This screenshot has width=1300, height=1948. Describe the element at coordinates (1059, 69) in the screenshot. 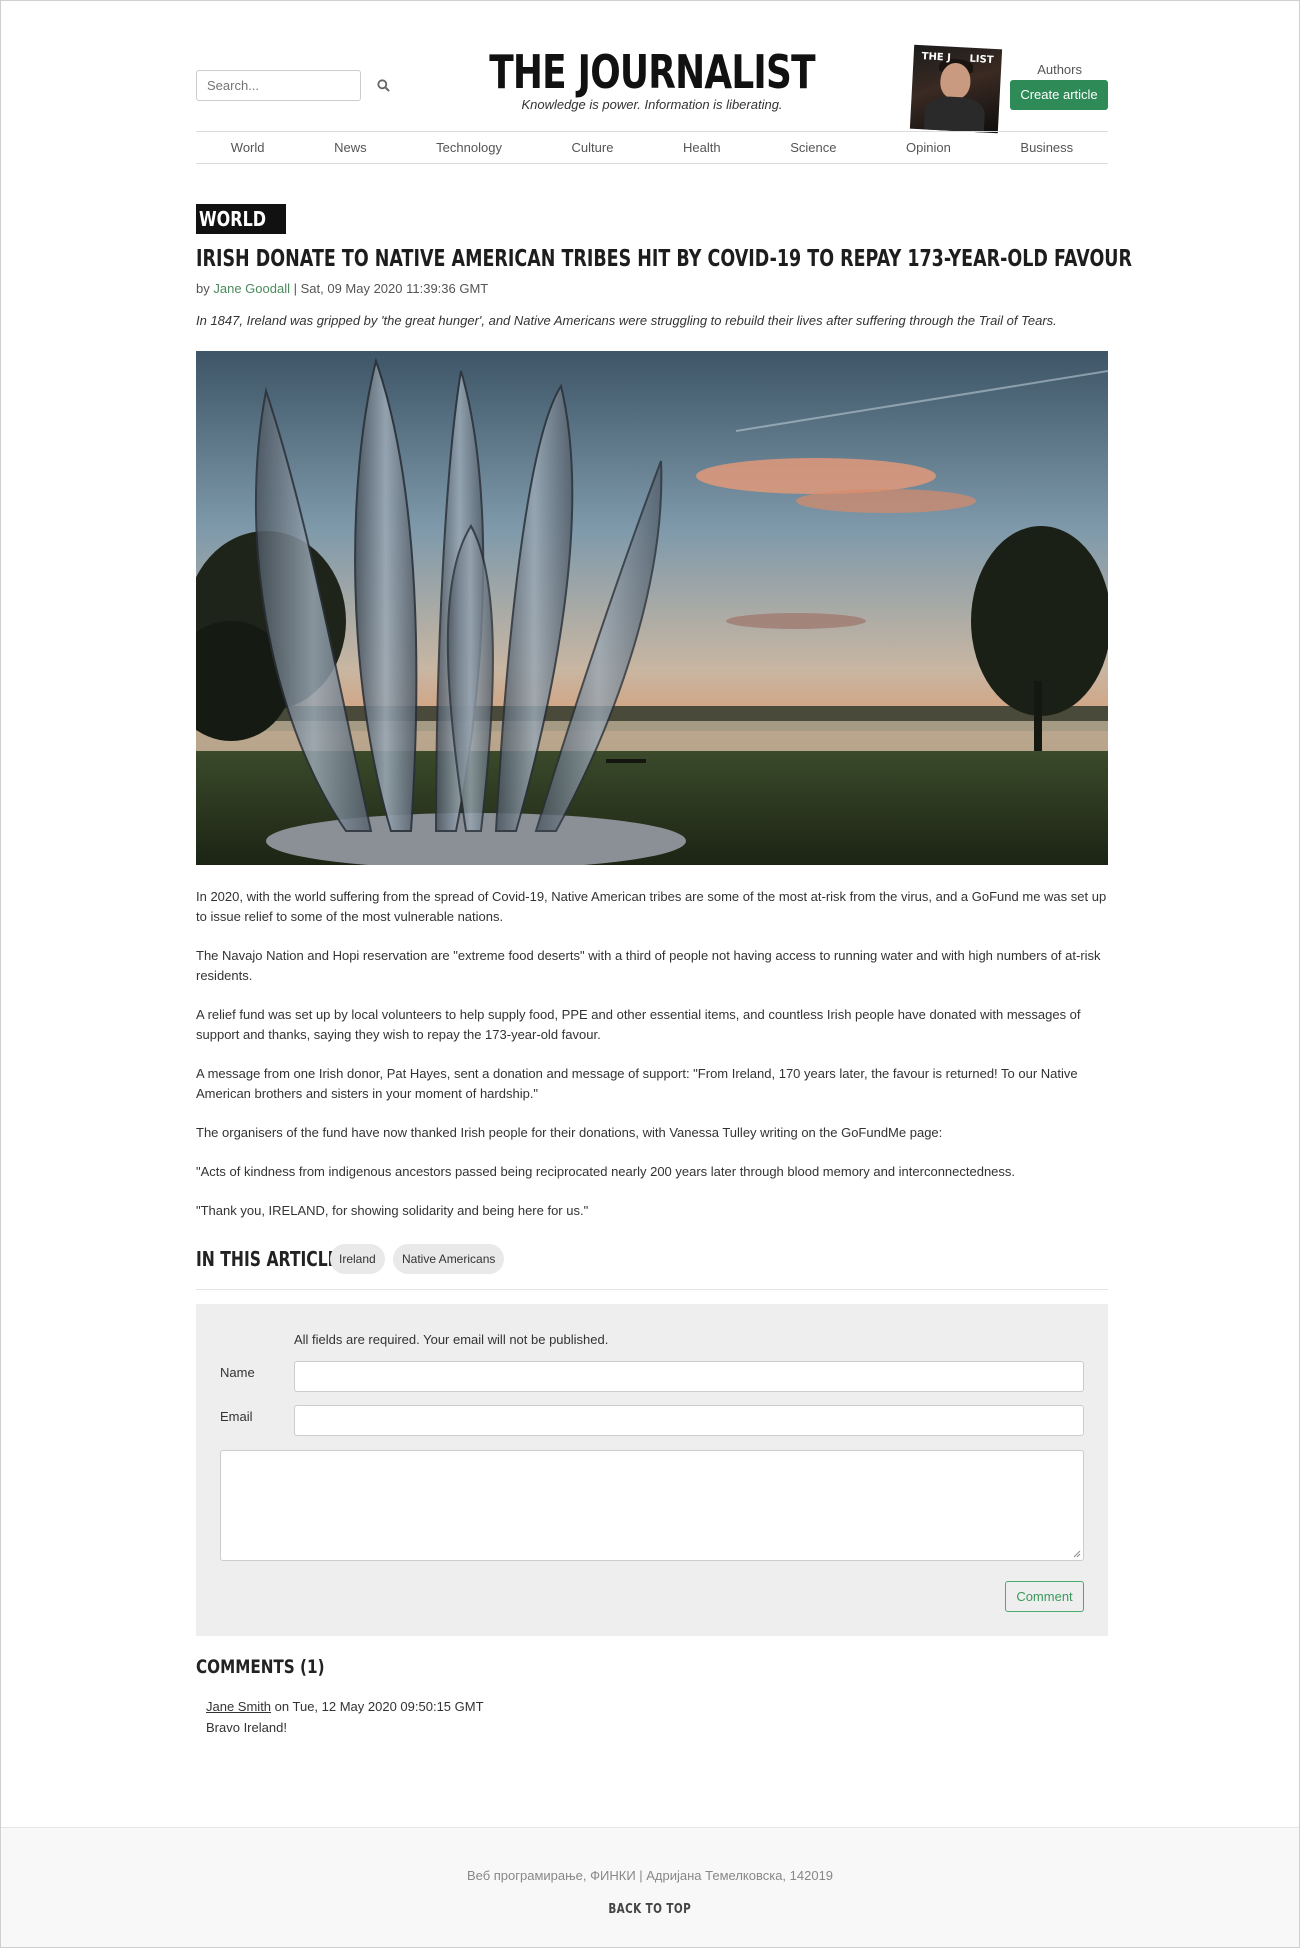

I see `authors-link: Authors` at that location.